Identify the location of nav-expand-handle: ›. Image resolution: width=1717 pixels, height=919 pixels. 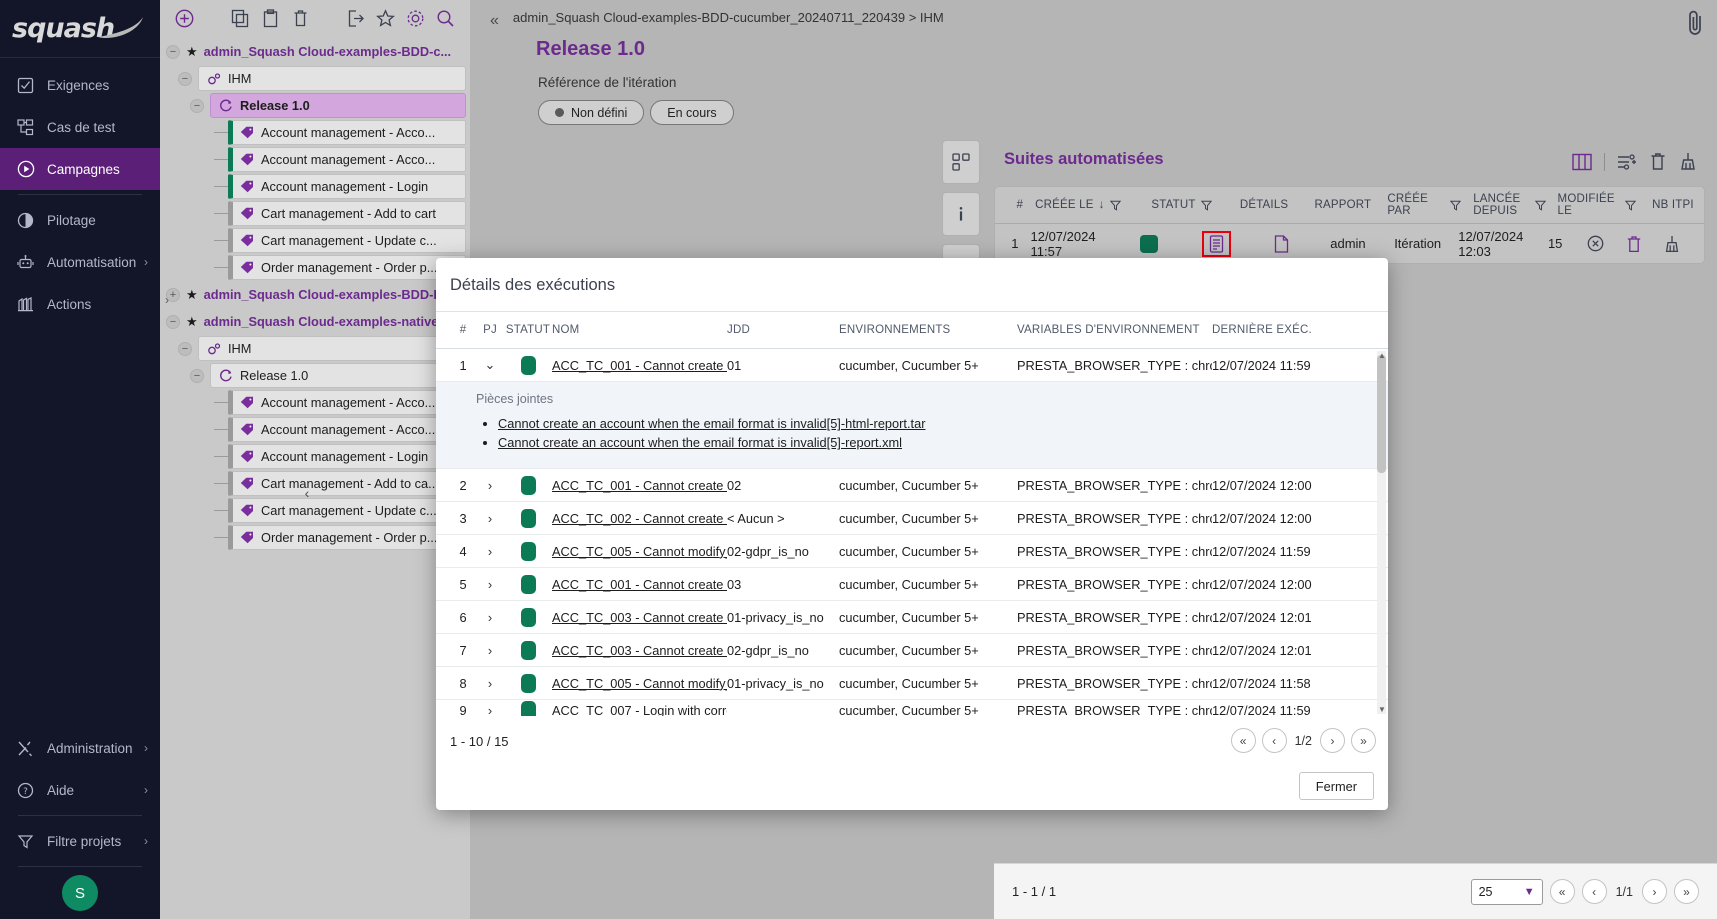
(167, 300).